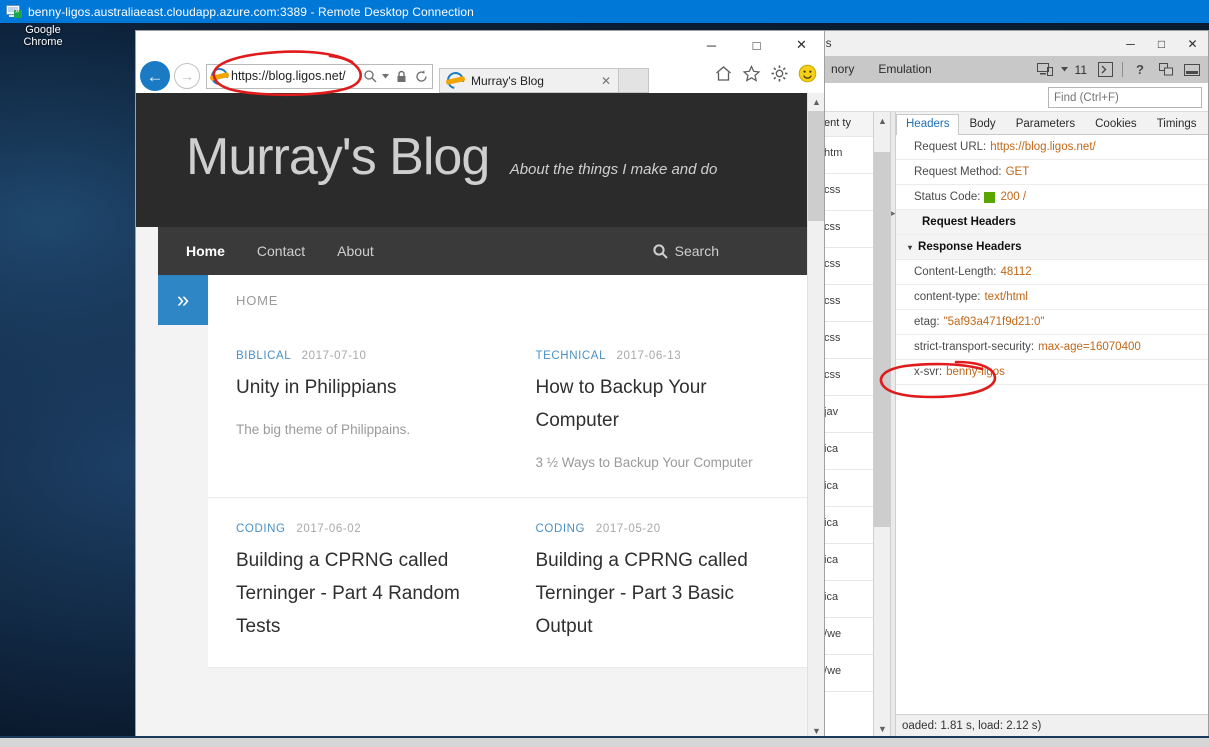 The height and width of the screenshot is (747, 1209). Describe the element at coordinates (1046, 69) in the screenshot. I see `device-emulation-icon` at that location.